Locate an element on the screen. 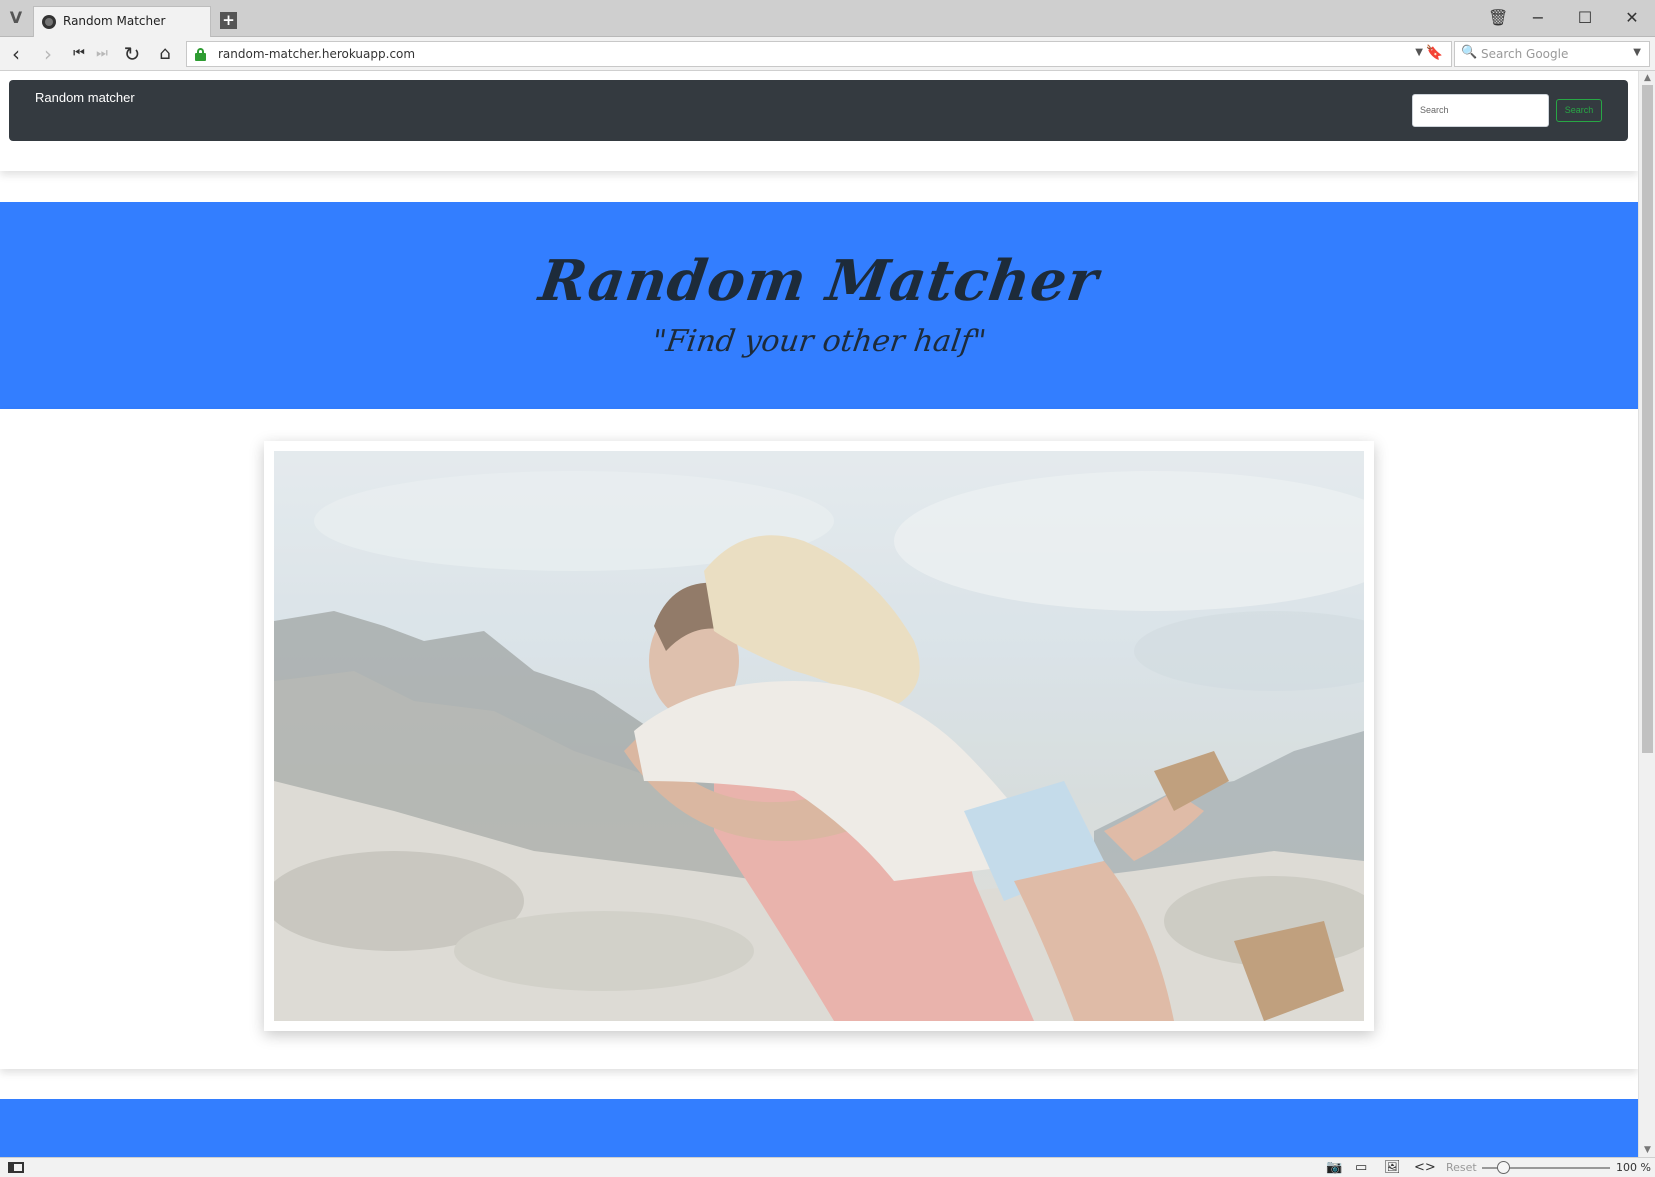 The image size is (1655, 1177). browser-search-field: 🔍 Search Google ▼ is located at coordinates (1552, 54).